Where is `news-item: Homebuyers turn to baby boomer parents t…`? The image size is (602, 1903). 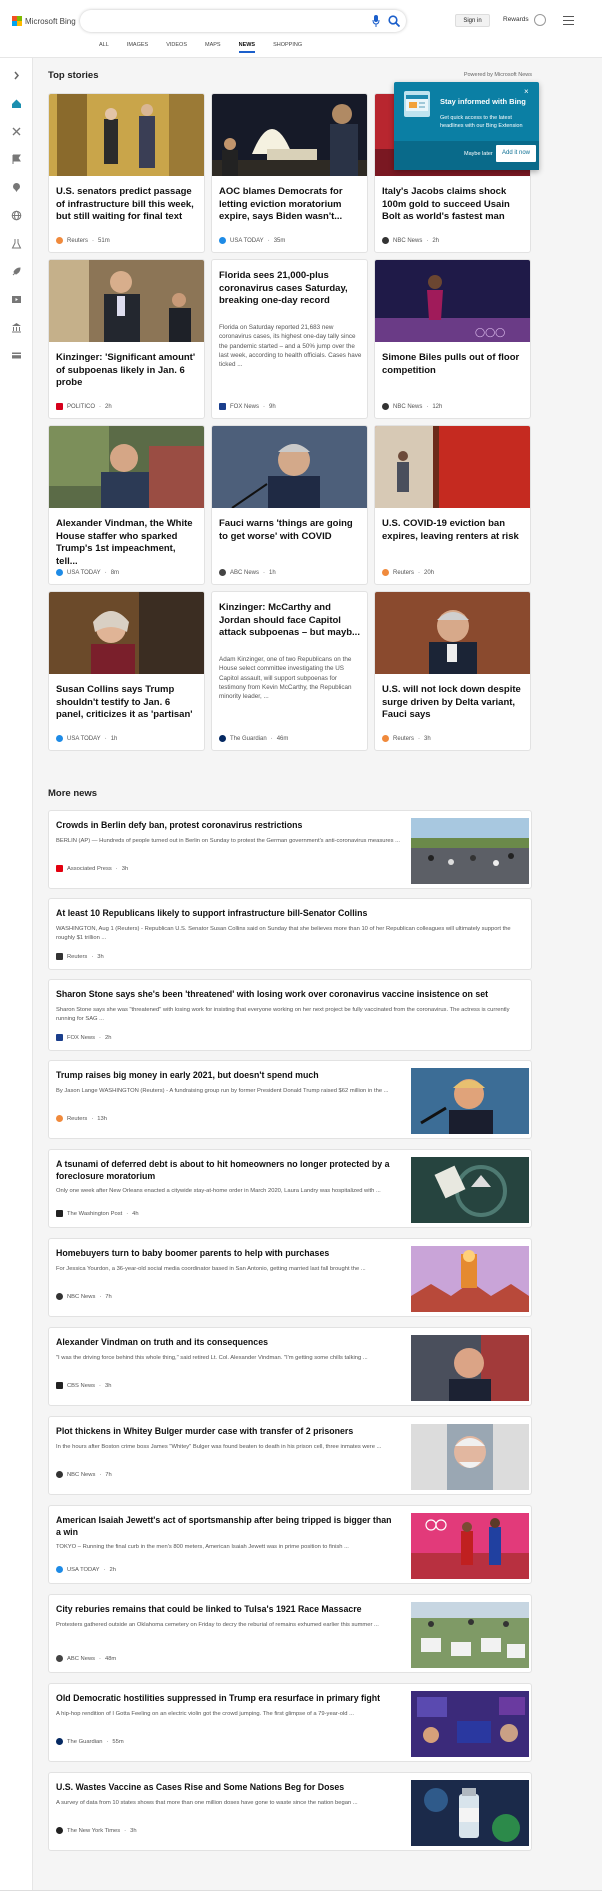 news-item: Homebuyers turn to baby boomer parents t… is located at coordinates (290, 1277).